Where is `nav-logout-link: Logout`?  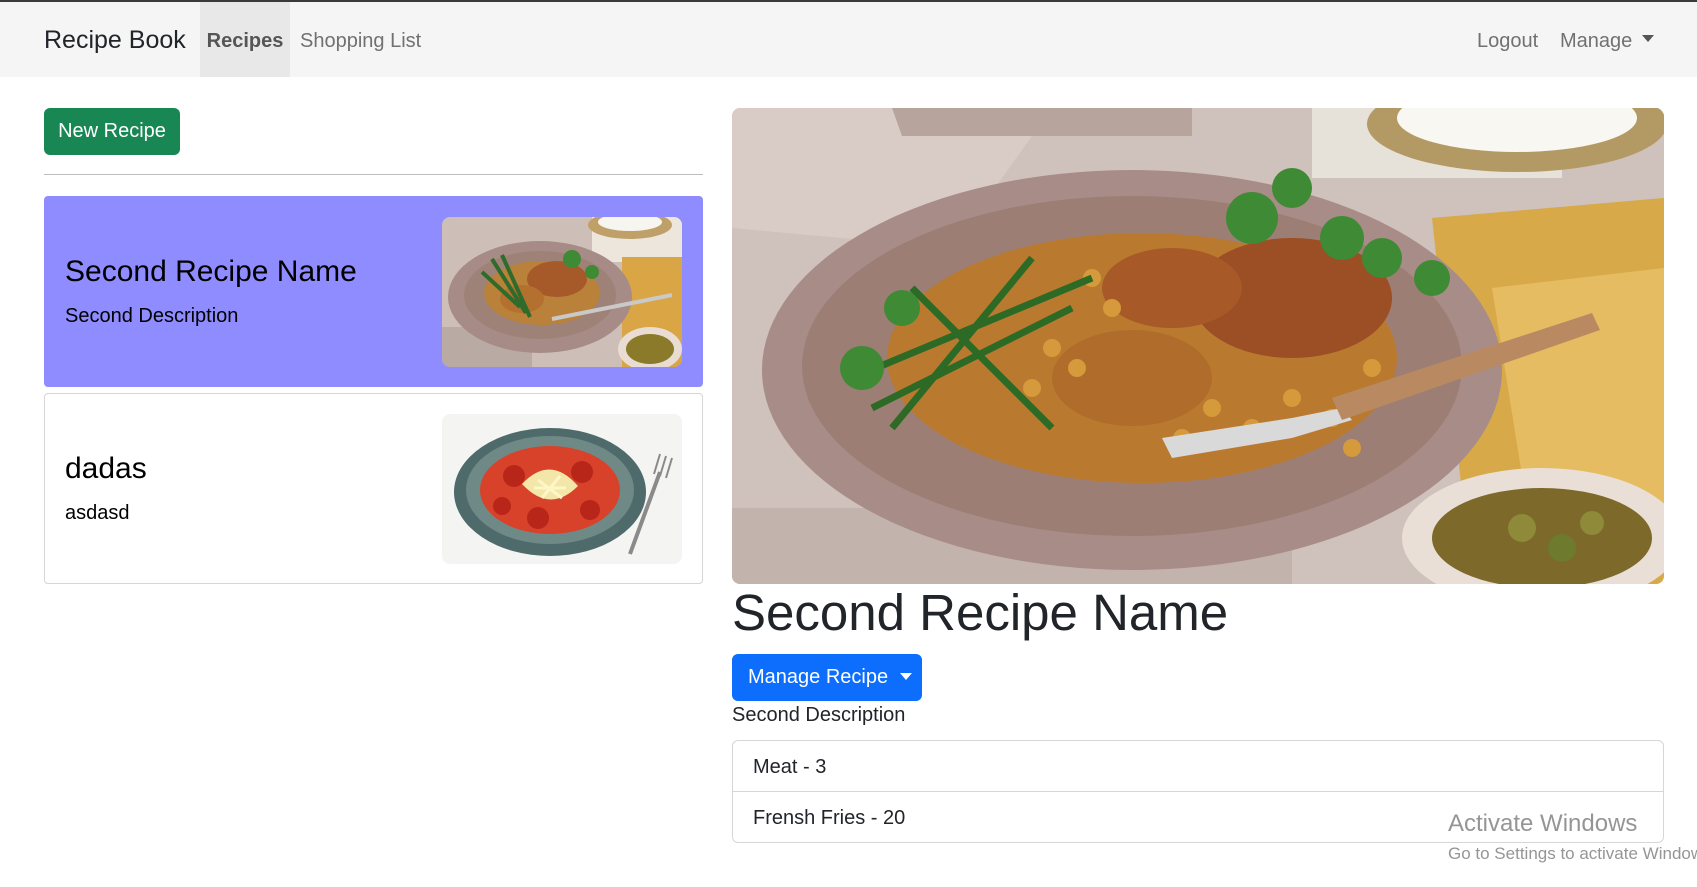
nav-logout-link: Logout is located at coordinates (1507, 39).